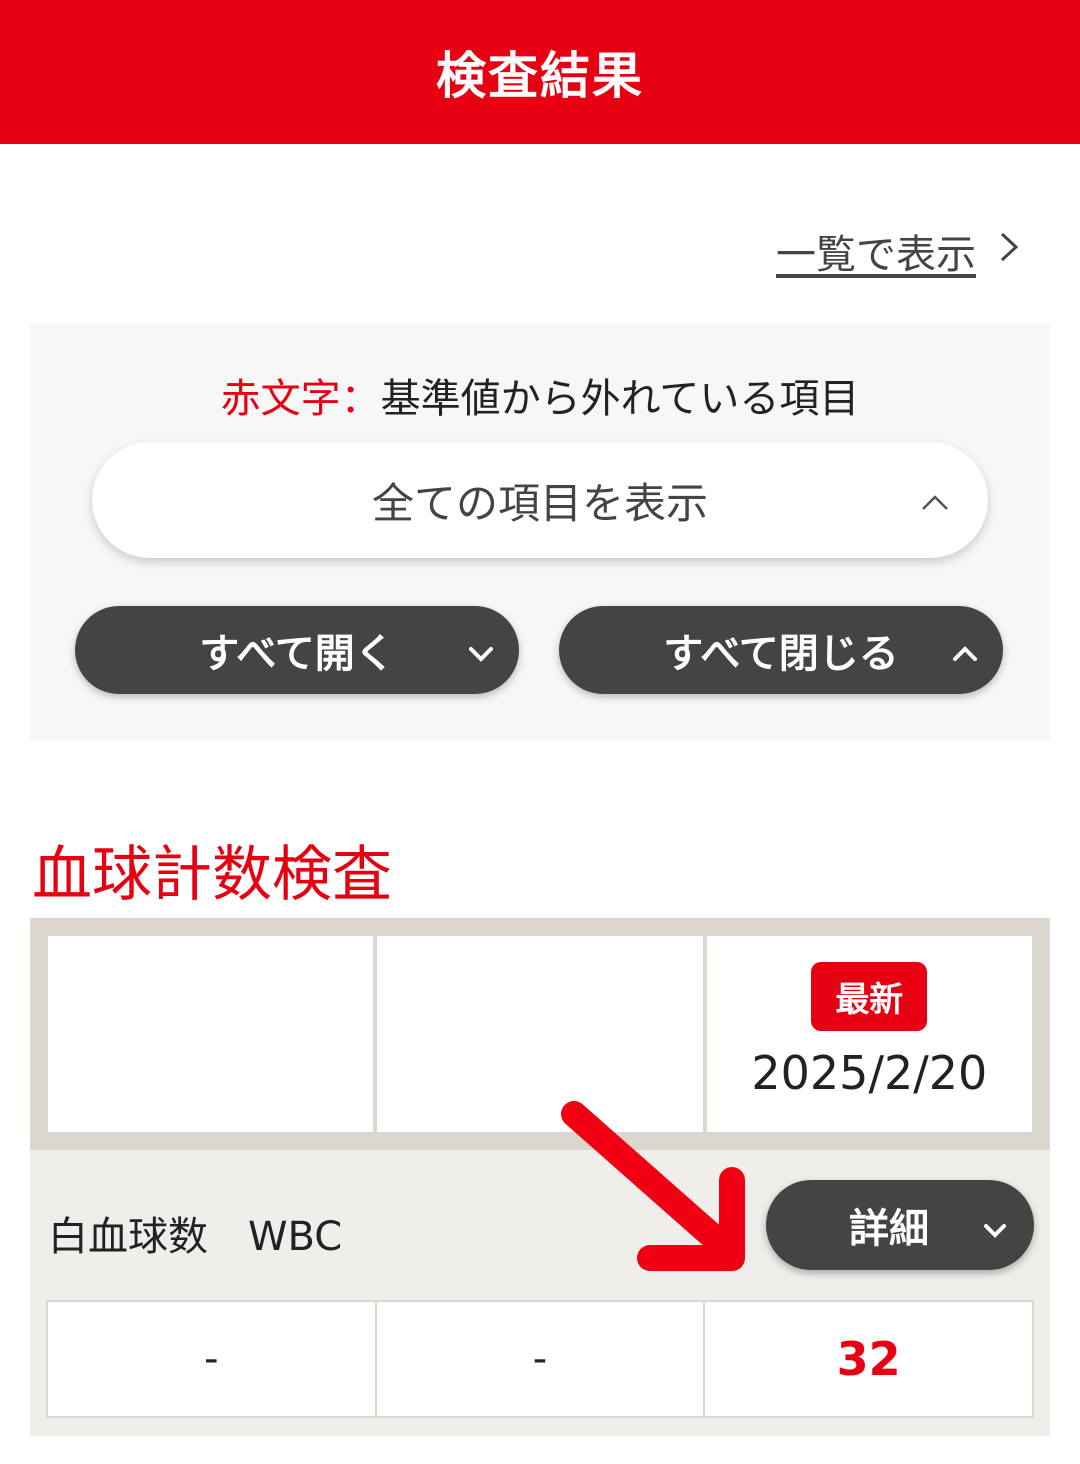 This screenshot has height=1464, width=1080. I want to click on date-cell, so click(211, 1034).